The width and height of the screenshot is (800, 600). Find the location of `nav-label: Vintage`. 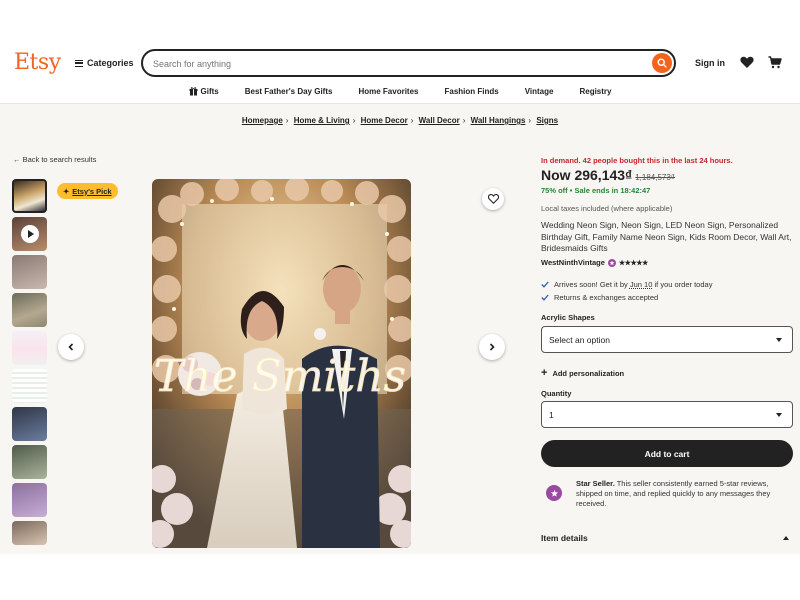

nav-label: Vintage is located at coordinates (539, 91).